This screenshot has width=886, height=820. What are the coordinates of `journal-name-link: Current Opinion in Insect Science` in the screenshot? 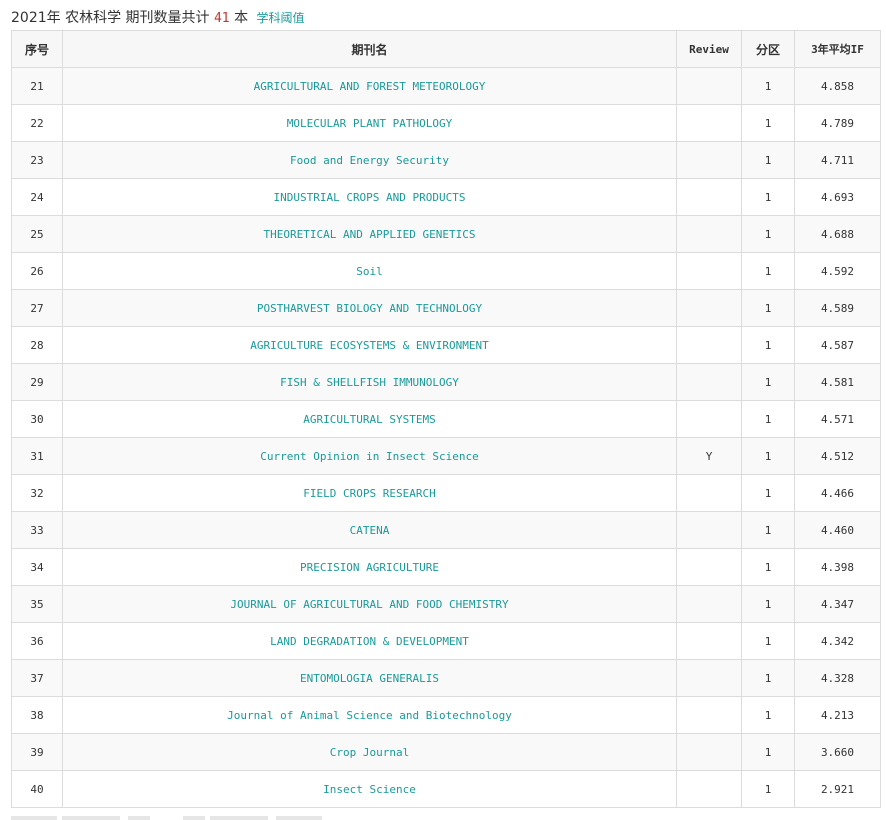 It's located at (369, 456).